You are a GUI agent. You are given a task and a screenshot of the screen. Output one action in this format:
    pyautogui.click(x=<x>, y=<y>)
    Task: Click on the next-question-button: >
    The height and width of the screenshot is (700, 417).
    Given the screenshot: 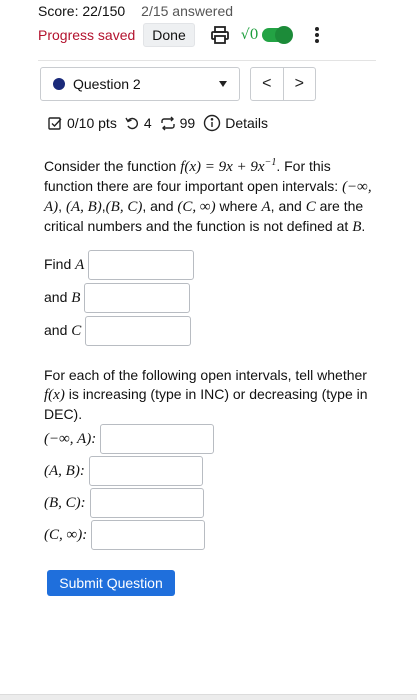 What is the action you would take?
    pyautogui.click(x=299, y=84)
    